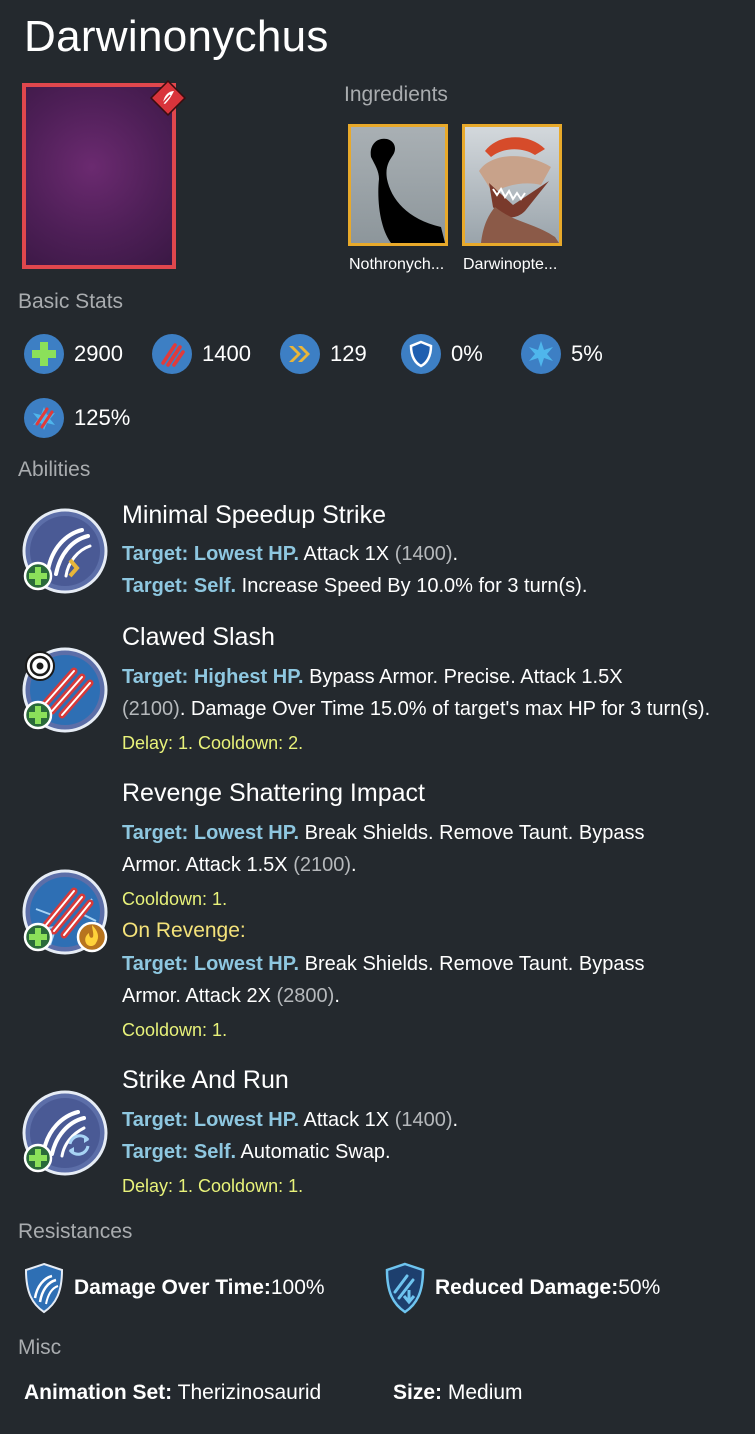  What do you see at coordinates (639, 1287) in the screenshot?
I see `resistance-reduced-damage-value: 50%` at bounding box center [639, 1287].